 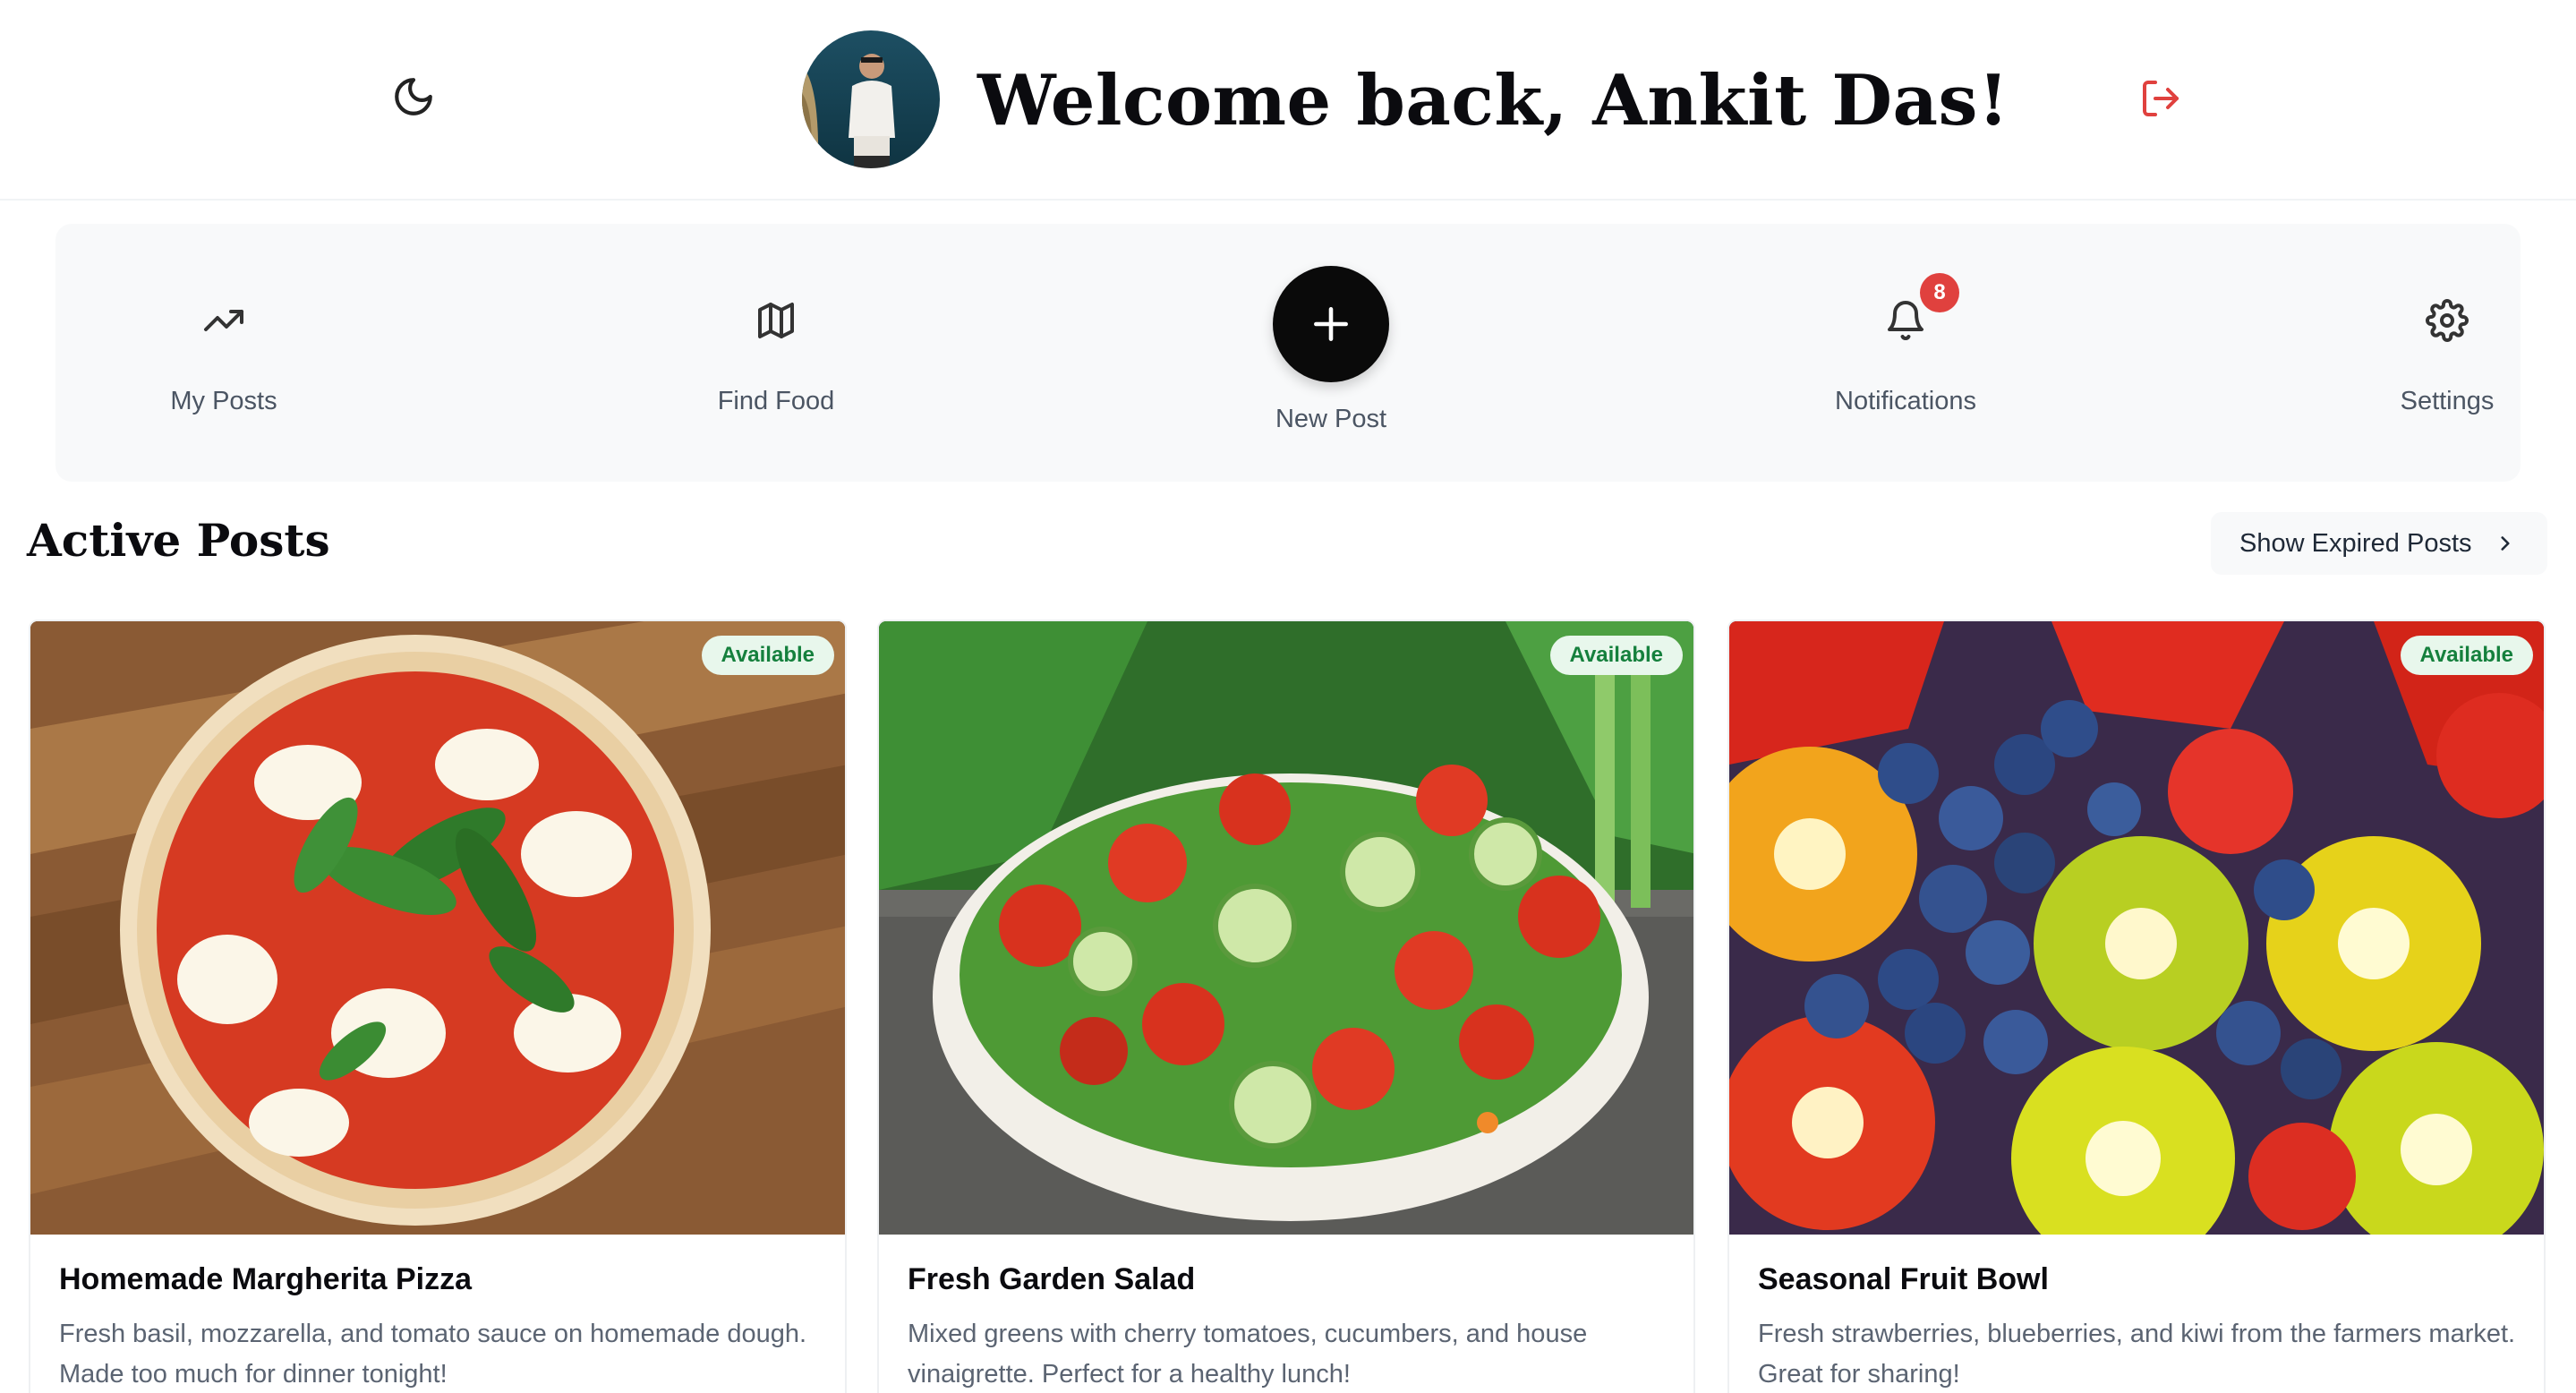 What do you see at coordinates (1286, 928) in the screenshot?
I see `post-image-salad: Available` at bounding box center [1286, 928].